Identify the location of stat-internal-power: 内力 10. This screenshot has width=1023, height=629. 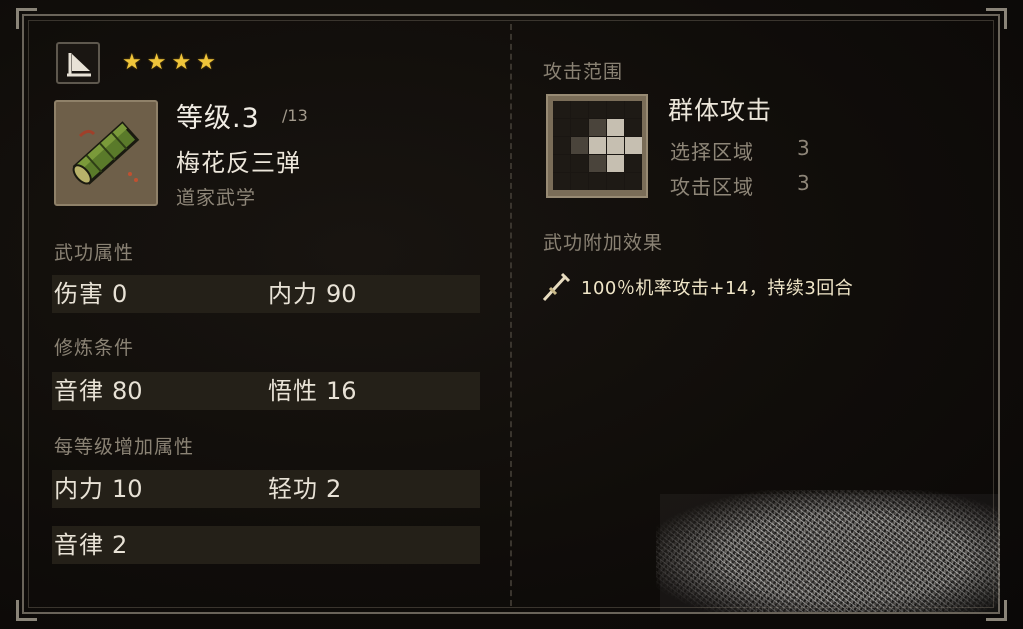
(98, 489).